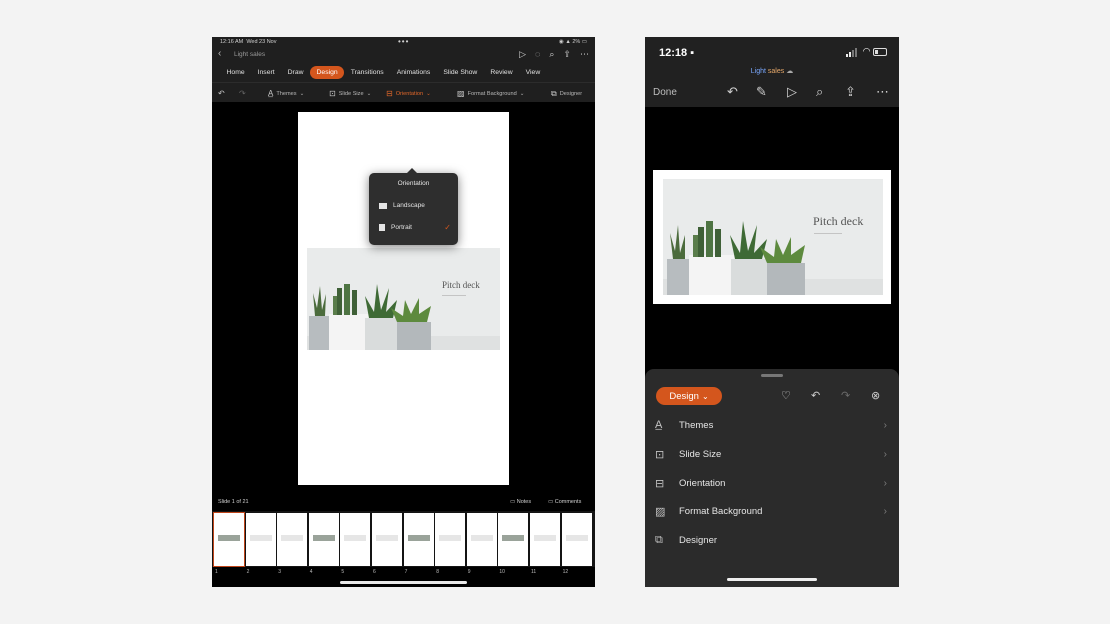  I want to click on document-name: Light sales ☁, so click(772, 74).